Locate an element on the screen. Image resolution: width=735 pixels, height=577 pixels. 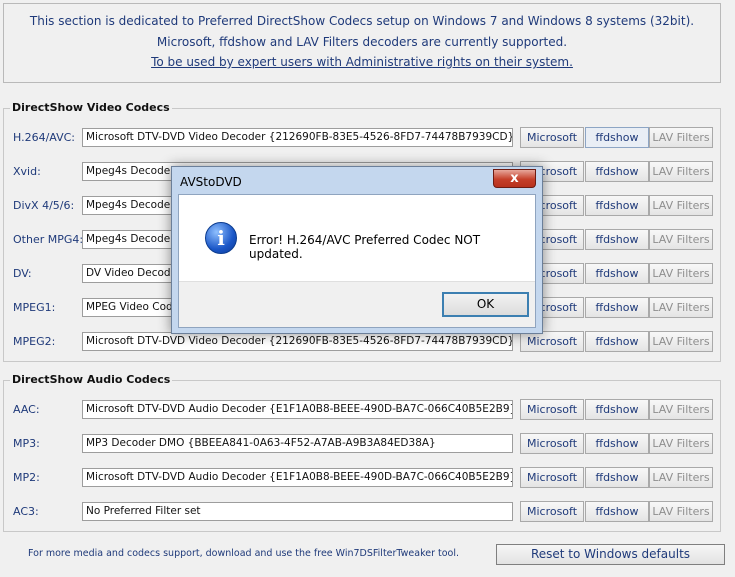
dialog-footer: OK is located at coordinates (357, 304).